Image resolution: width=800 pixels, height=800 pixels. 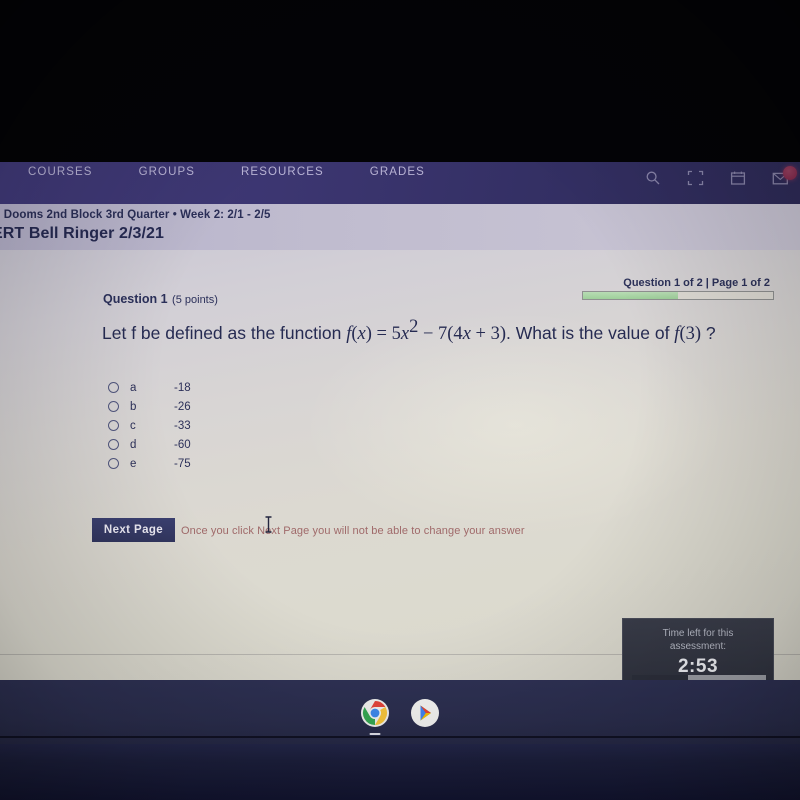 I want to click on nav-icon-group, so click(x=721, y=178).